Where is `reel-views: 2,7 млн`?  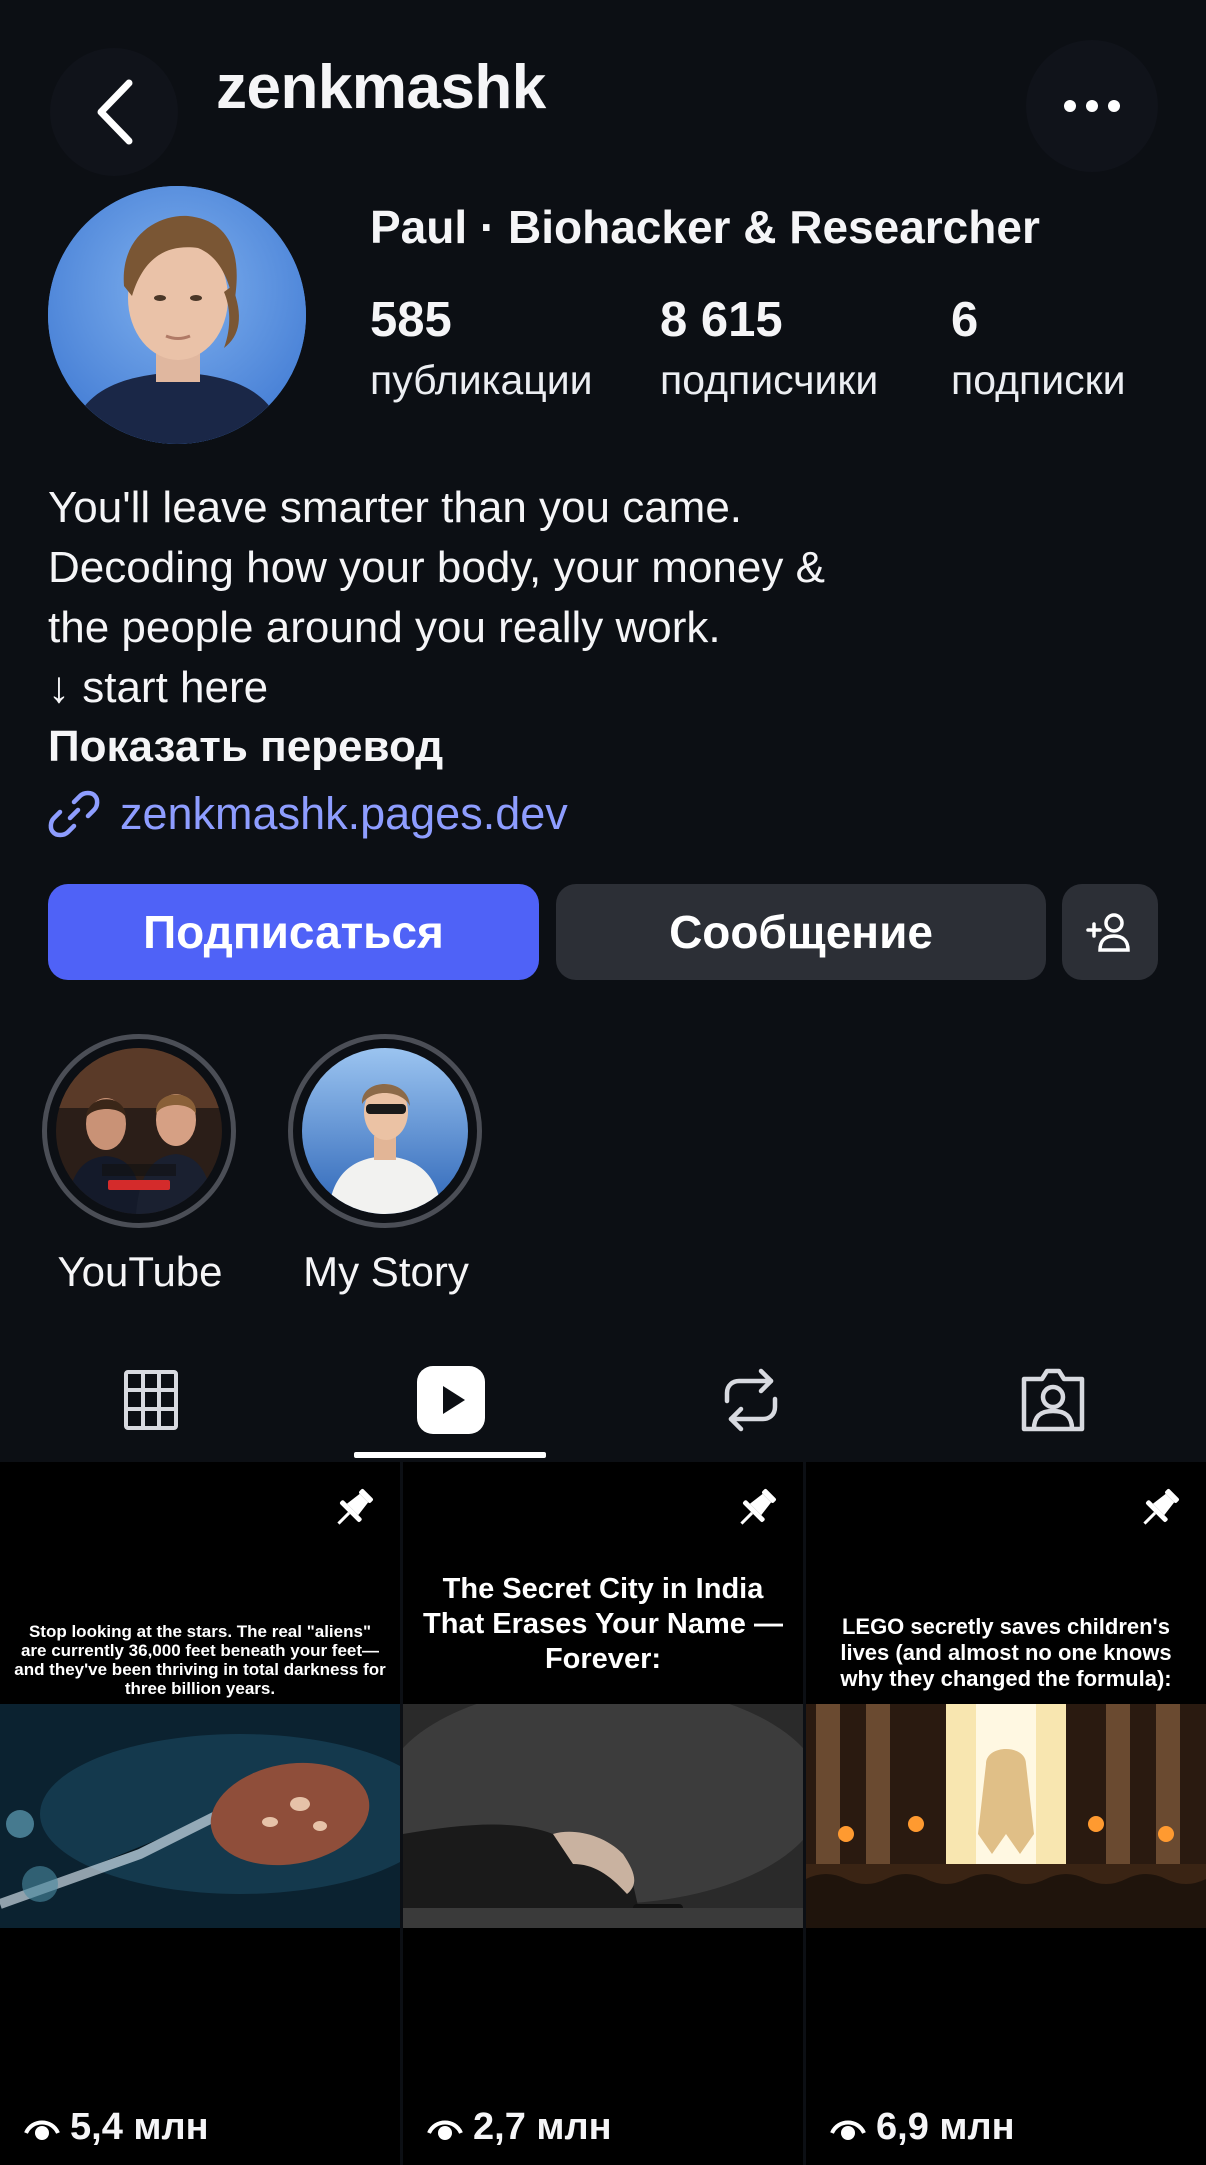 reel-views: 2,7 млн is located at coordinates (519, 2127).